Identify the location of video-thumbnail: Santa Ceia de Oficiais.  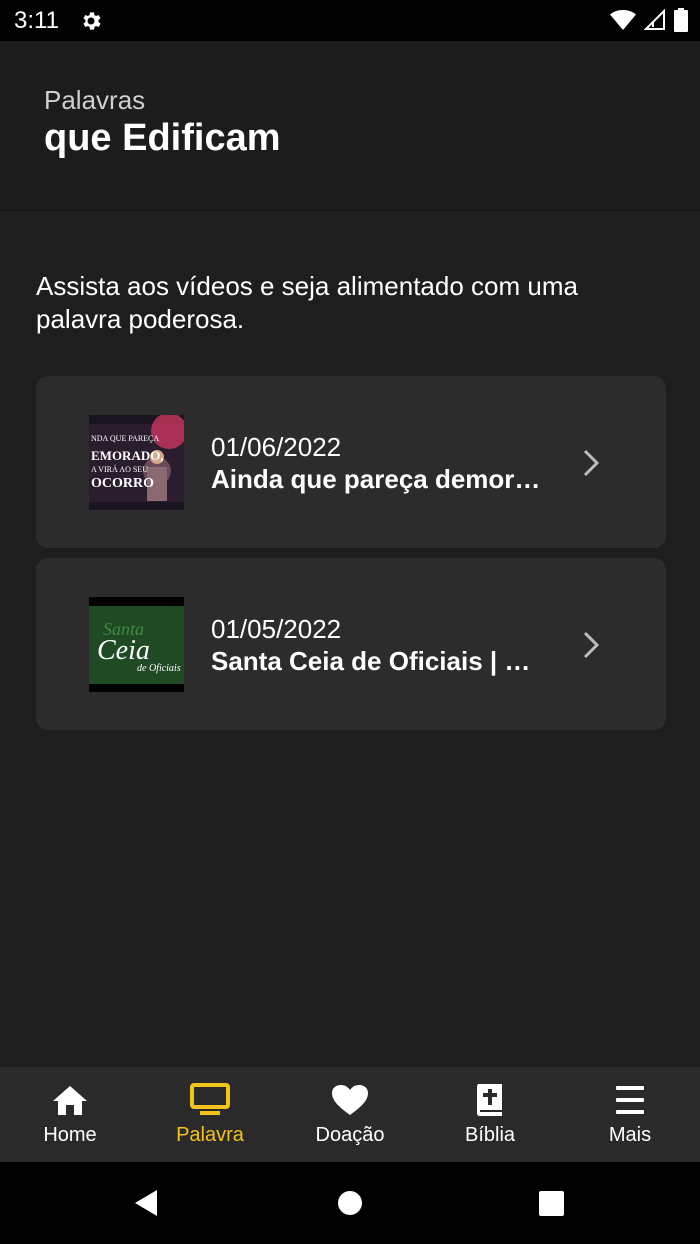
(136, 644).